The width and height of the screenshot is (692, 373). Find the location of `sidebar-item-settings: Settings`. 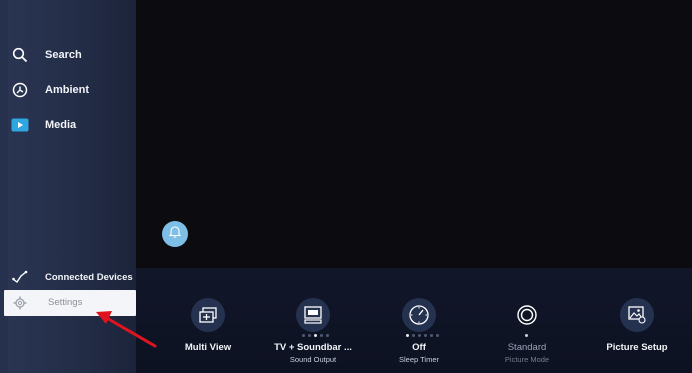

sidebar-item-settings: Settings is located at coordinates (70, 303).